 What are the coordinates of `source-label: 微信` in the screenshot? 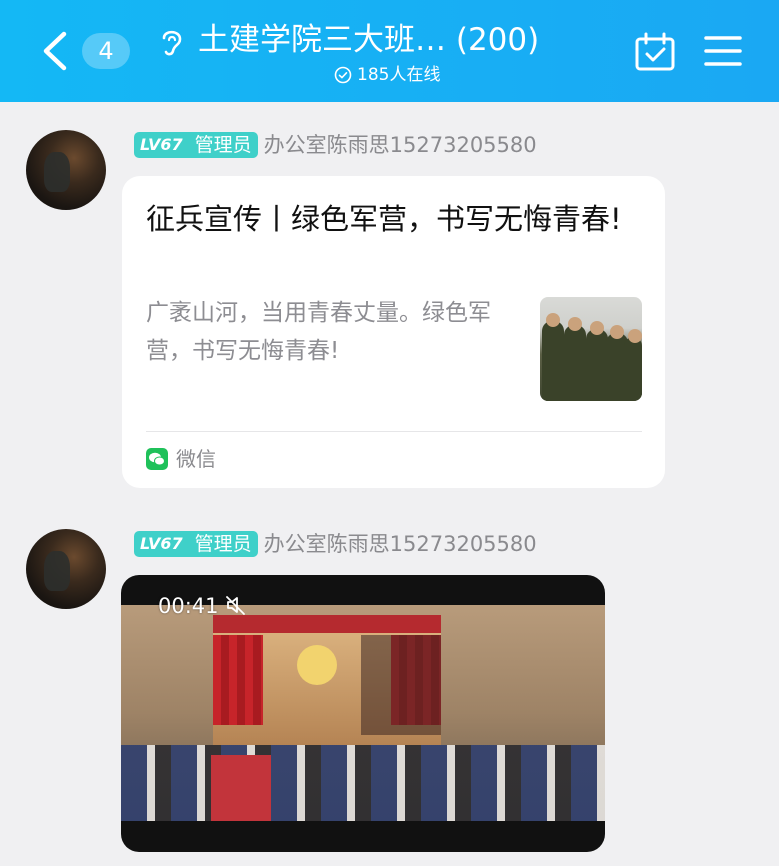 It's located at (196, 459).